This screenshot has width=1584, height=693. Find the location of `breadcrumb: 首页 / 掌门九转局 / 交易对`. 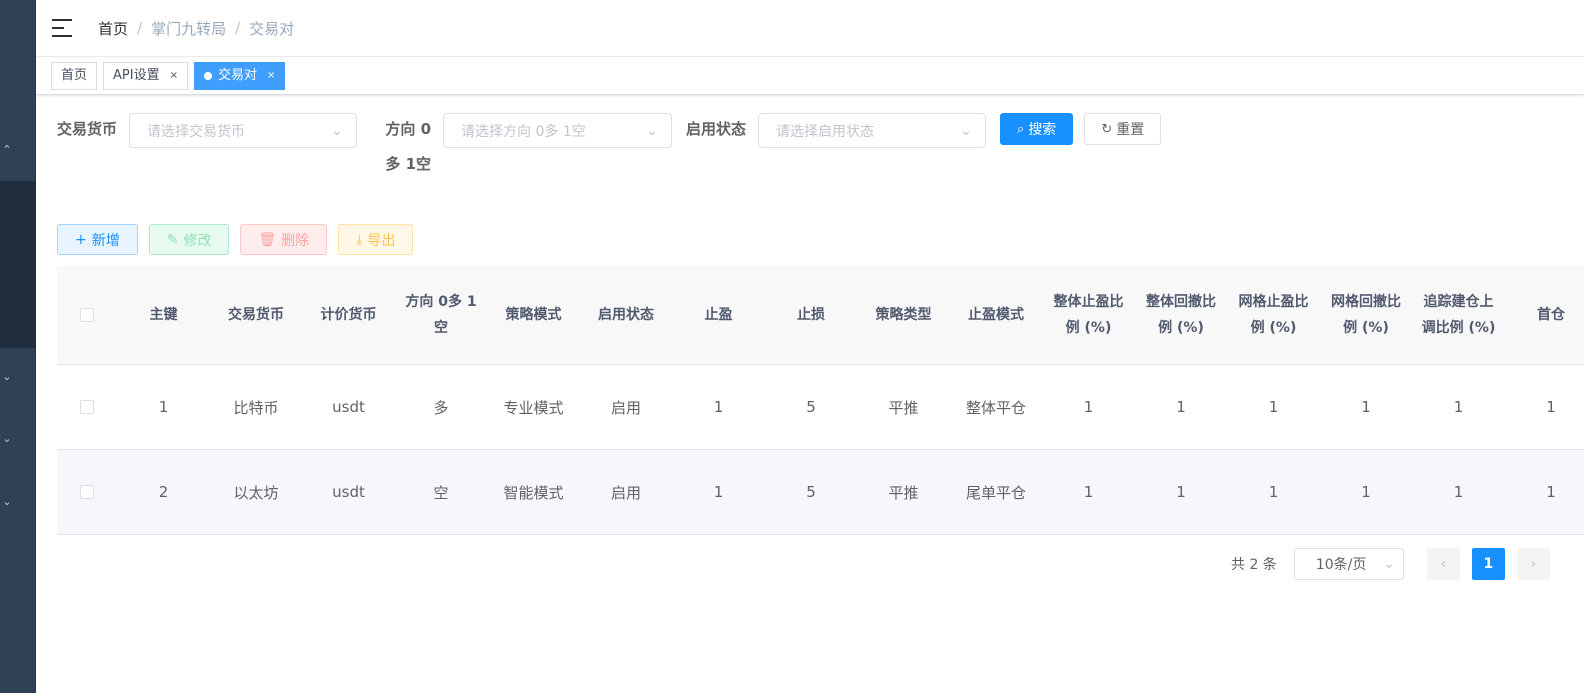

breadcrumb: 首页 / 掌门九转局 / 交易对 is located at coordinates (196, 28).